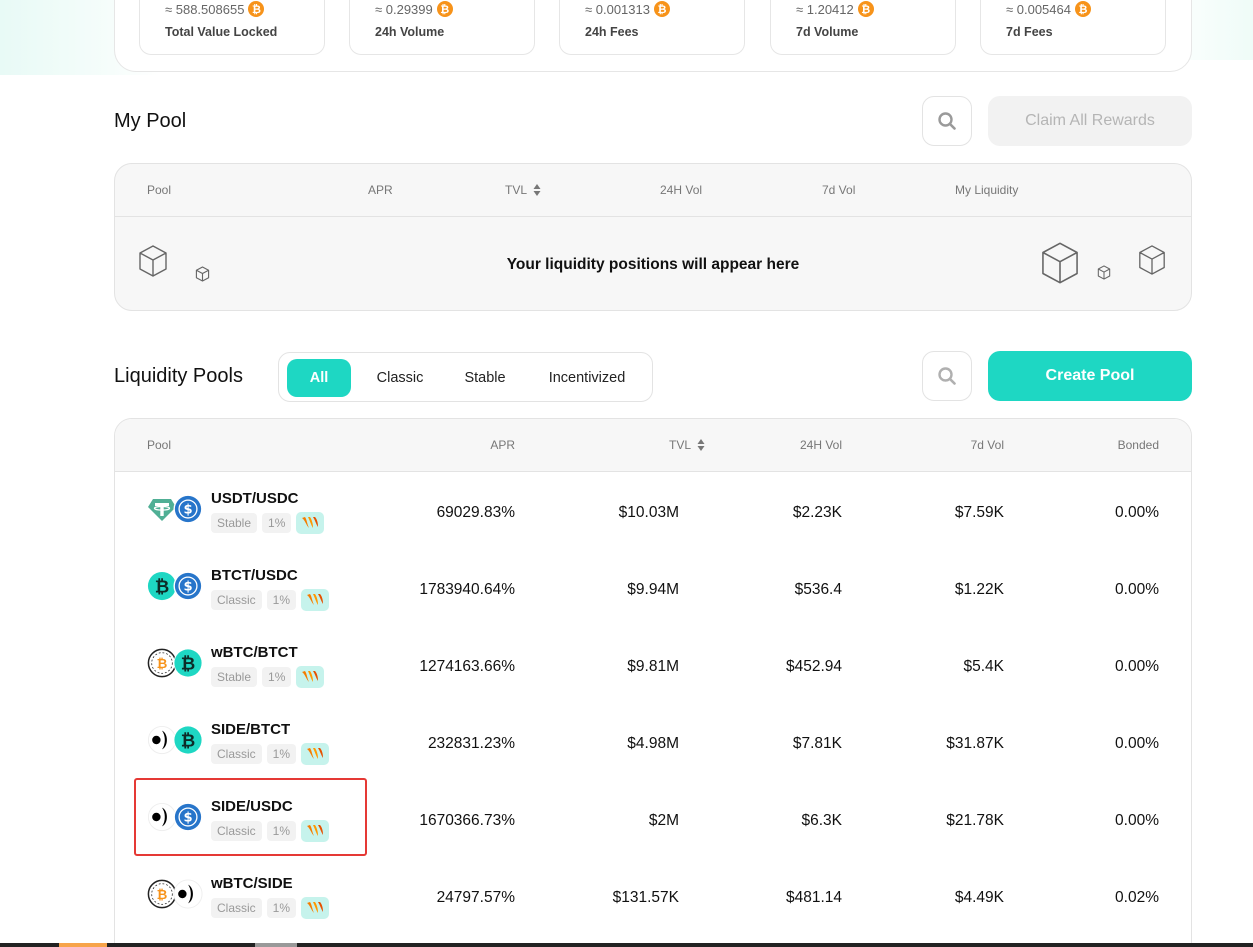 This screenshot has height=947, width=1253. What do you see at coordinates (827, 32) in the screenshot?
I see `stat-label: 7d Volume` at bounding box center [827, 32].